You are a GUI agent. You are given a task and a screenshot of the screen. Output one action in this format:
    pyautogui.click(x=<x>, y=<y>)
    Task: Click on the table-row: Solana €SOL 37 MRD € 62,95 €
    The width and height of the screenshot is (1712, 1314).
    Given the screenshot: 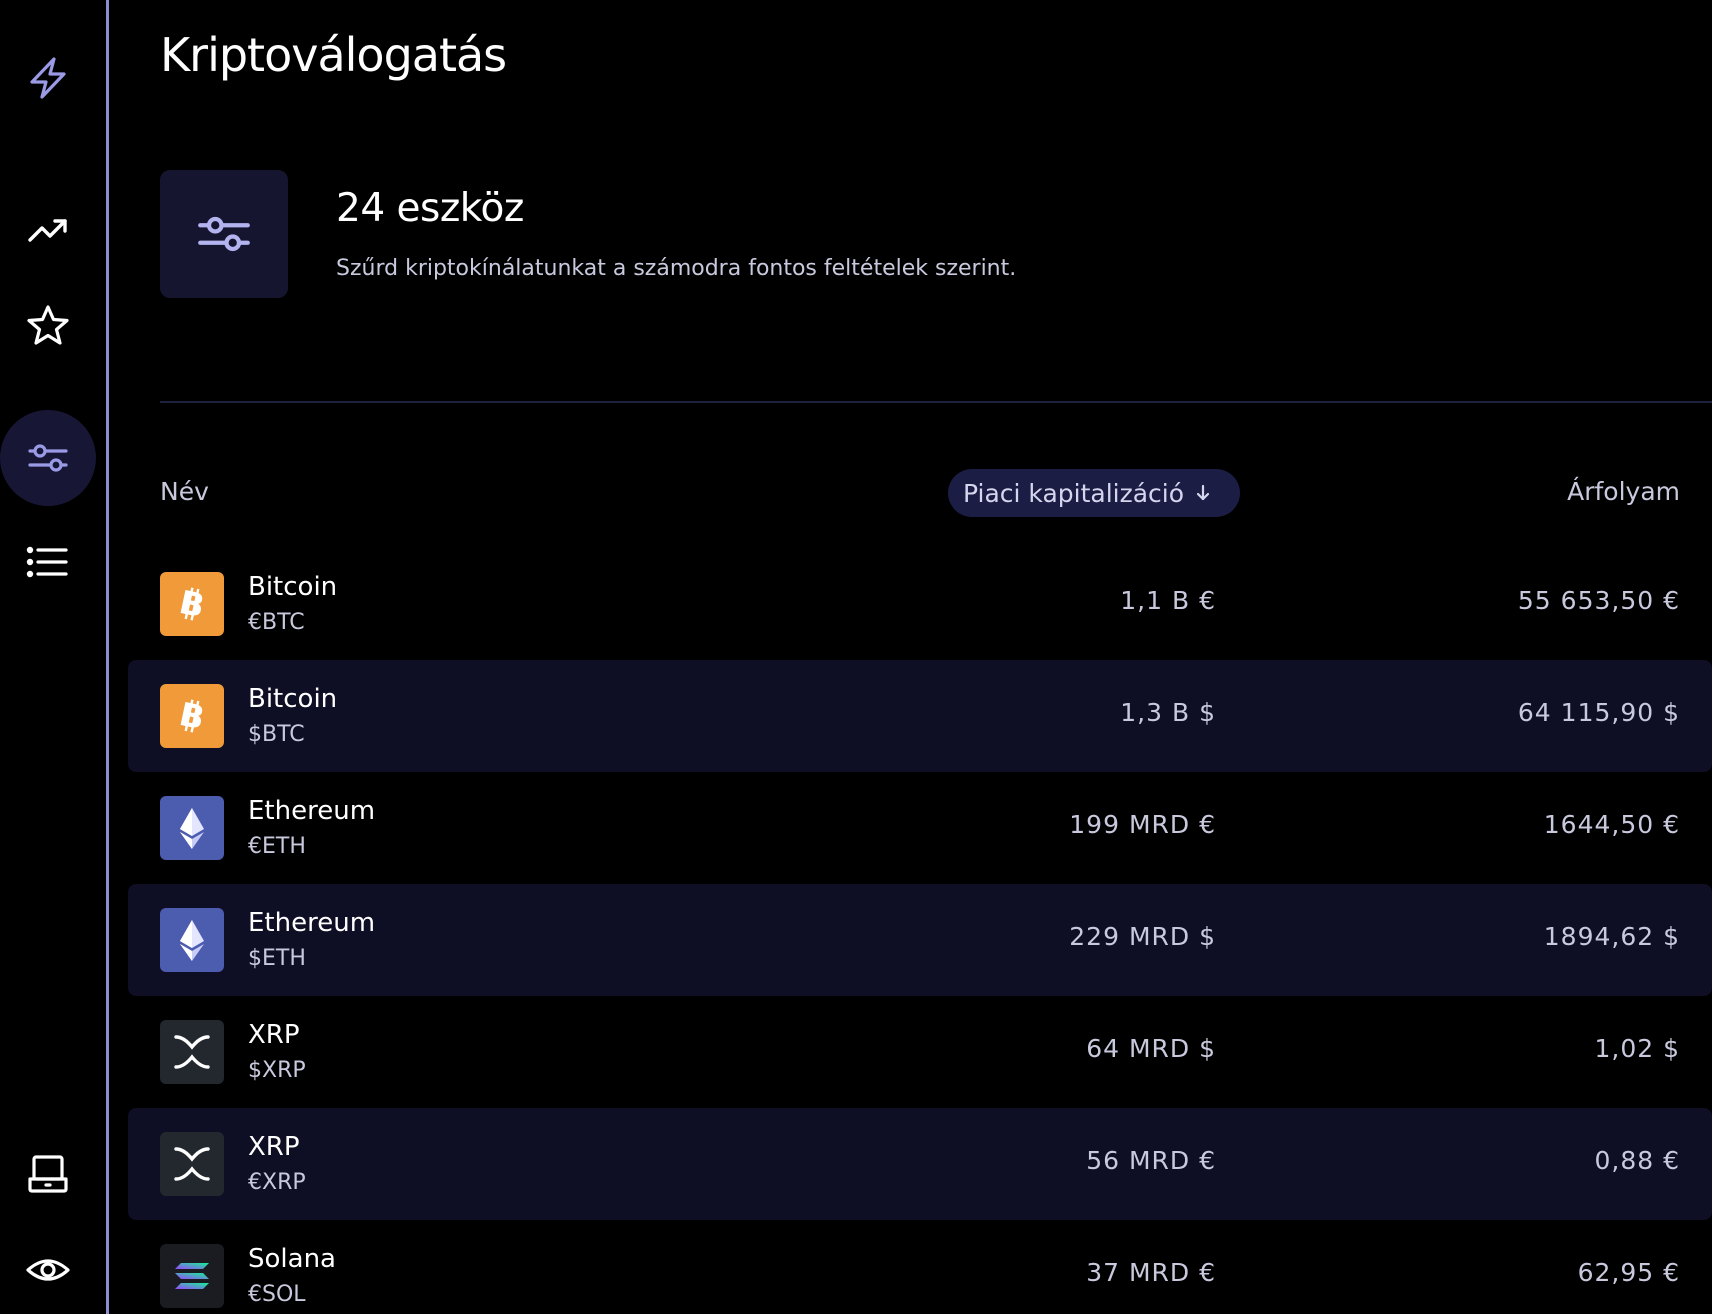 What is the action you would take?
    pyautogui.click(x=920, y=1267)
    